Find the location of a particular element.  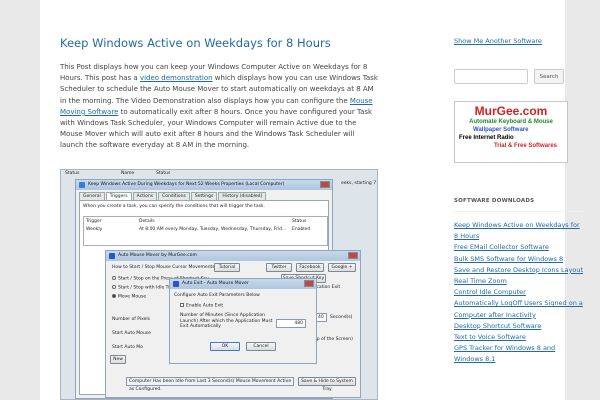

clock-icon is located at coordinates (82, 185).